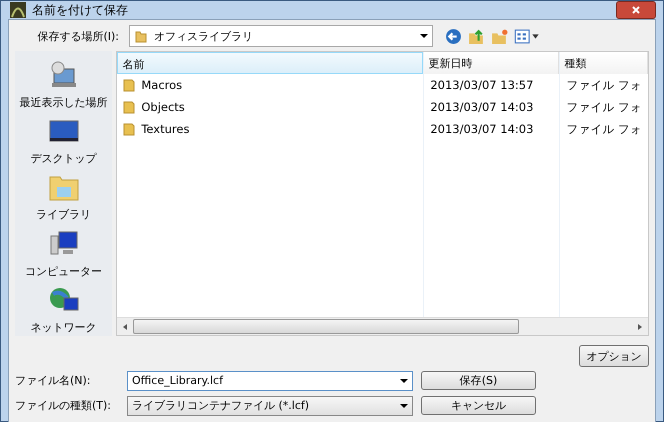 Image resolution: width=664 pixels, height=422 pixels. I want to click on back-icon, so click(453, 36).